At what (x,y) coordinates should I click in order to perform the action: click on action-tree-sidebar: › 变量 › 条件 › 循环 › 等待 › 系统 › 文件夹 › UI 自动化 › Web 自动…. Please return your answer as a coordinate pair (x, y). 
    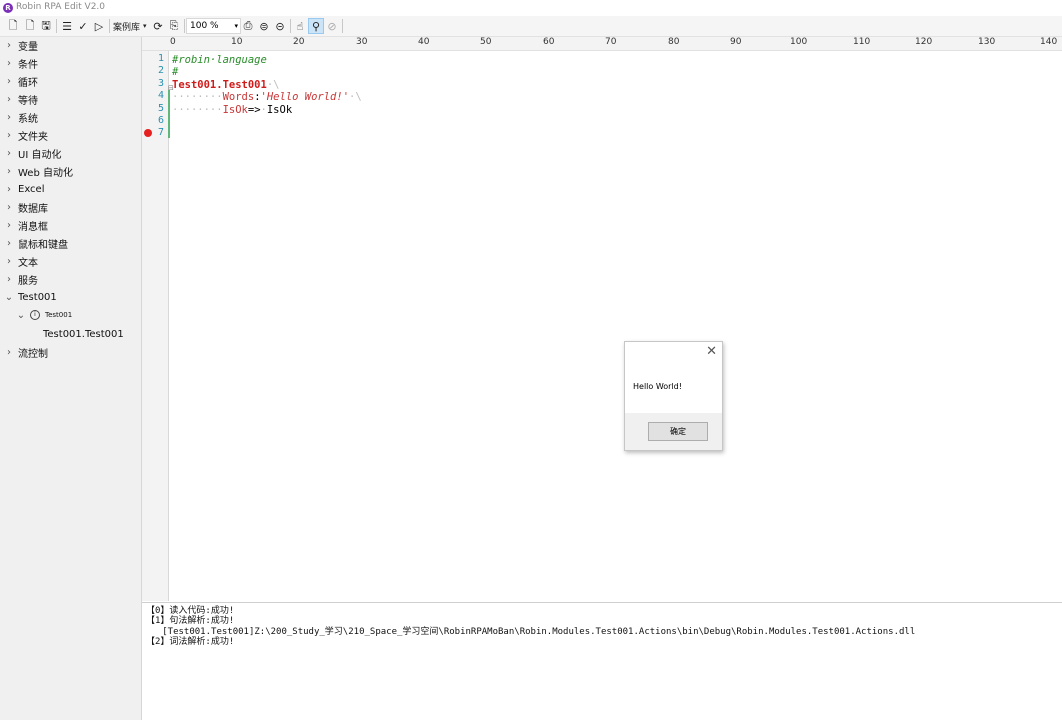
    Looking at the image, I should click on (71, 378).